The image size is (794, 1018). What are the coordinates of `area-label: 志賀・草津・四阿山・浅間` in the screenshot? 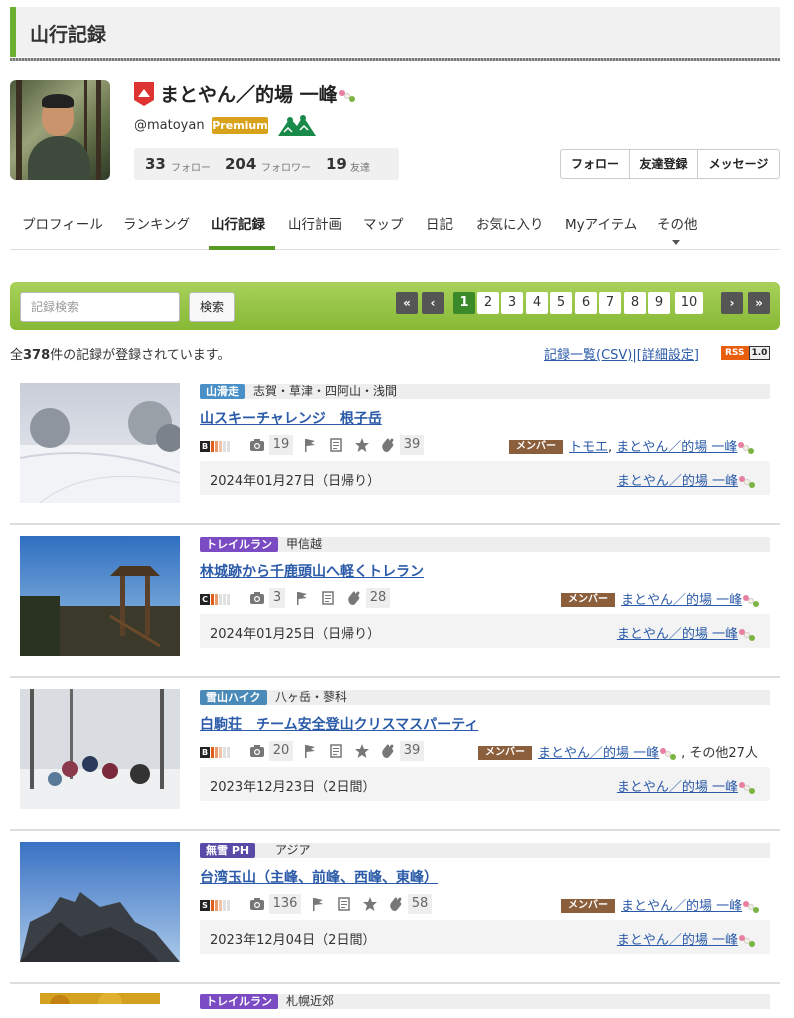 It's located at (325, 391).